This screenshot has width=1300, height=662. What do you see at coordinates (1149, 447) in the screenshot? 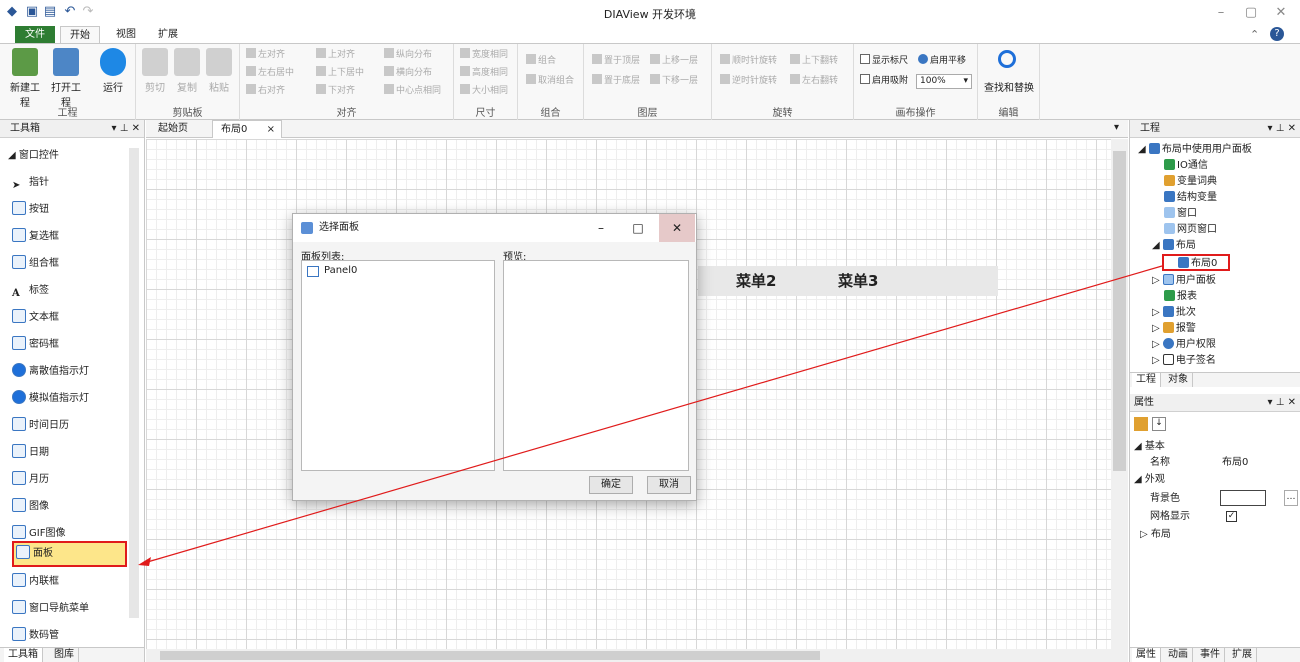
I see `prop-category-basic: ◢ 基本` at bounding box center [1149, 447].